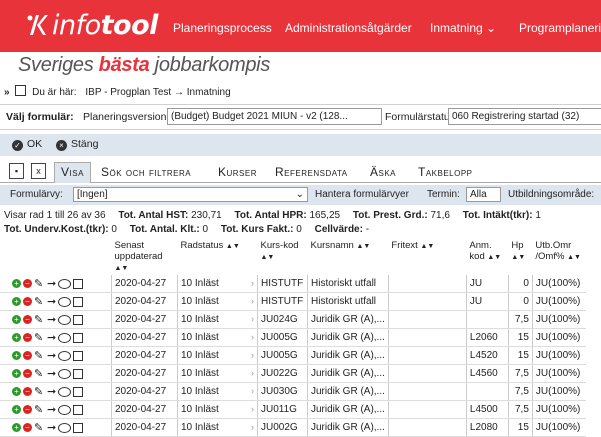  What do you see at coordinates (463, 28) in the screenshot?
I see `nav-inmatning: Inmatning ⌄` at bounding box center [463, 28].